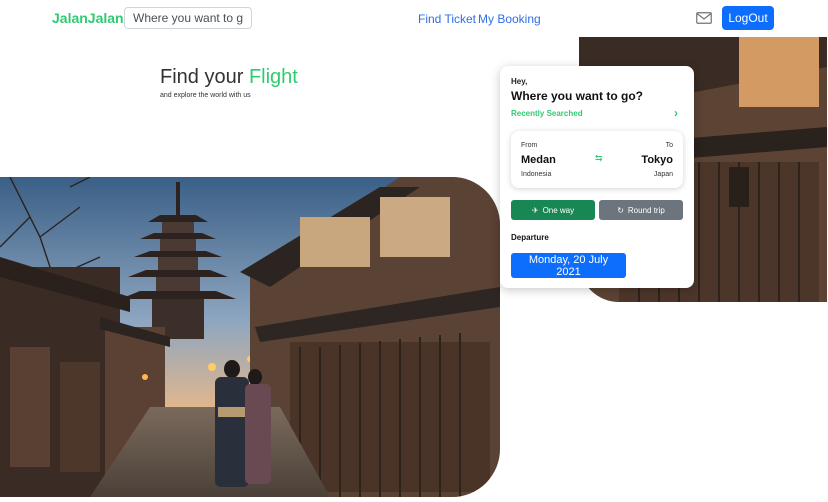  I want to click on from-city: Medan, so click(538, 160).